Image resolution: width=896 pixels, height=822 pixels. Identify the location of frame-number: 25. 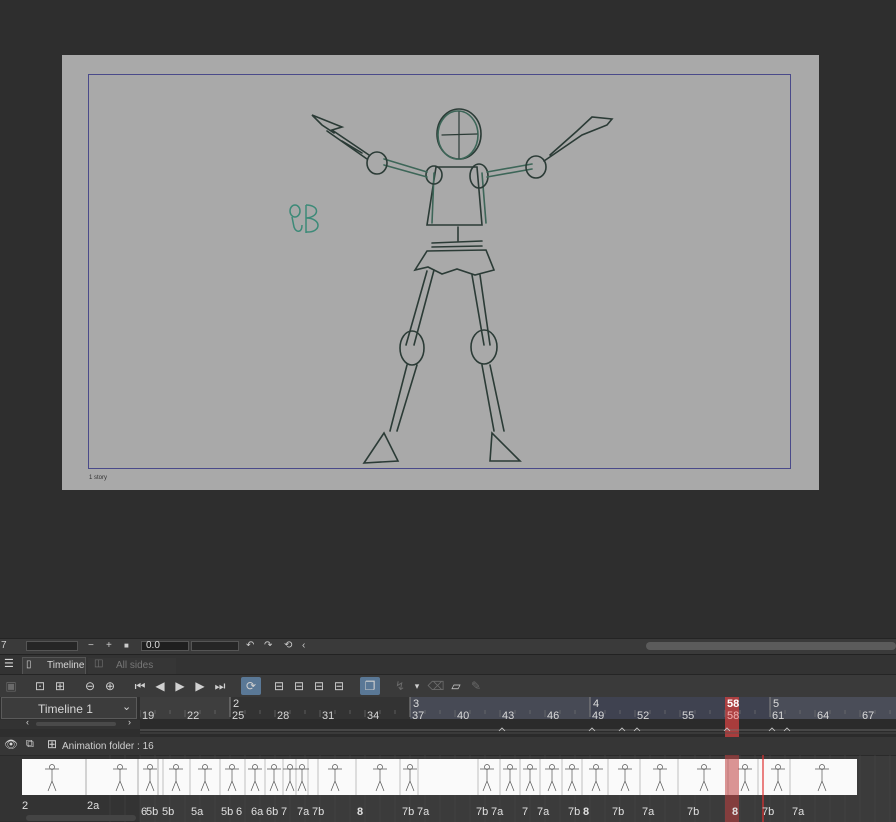
(238, 716).